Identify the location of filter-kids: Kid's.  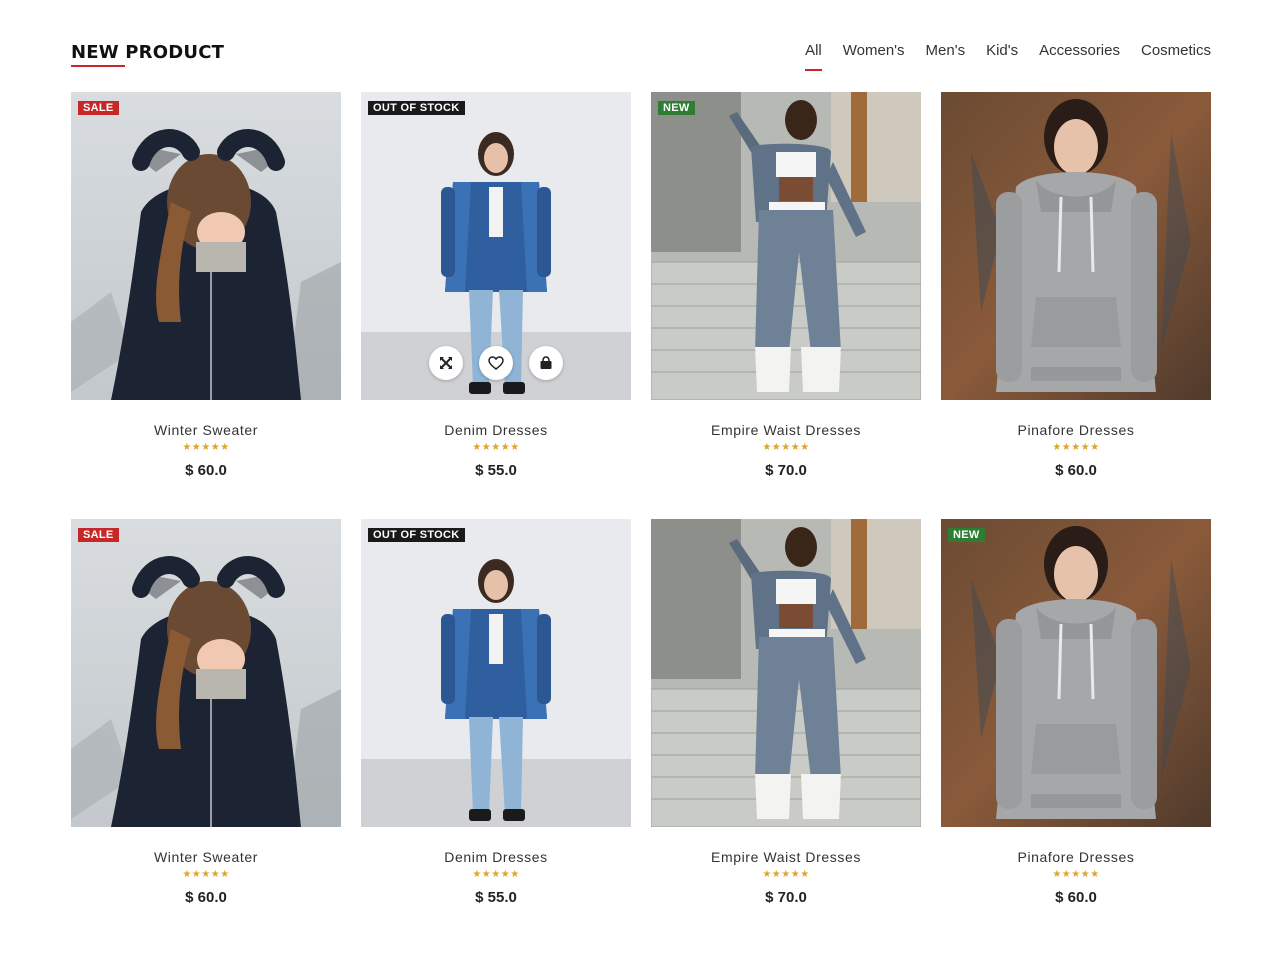
(1002, 50).